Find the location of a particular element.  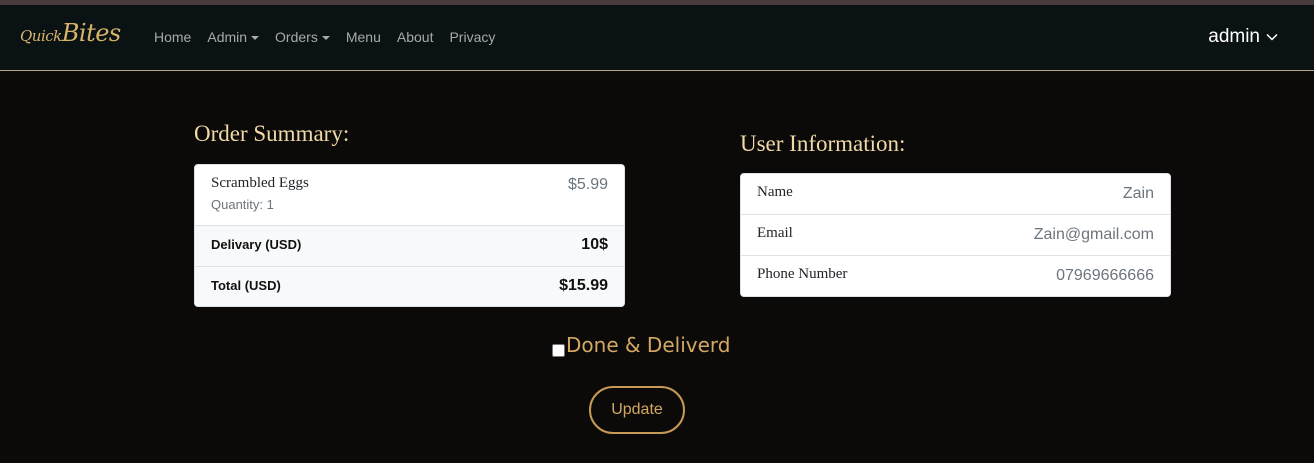

delivery-value: 10$ is located at coordinates (594, 244).